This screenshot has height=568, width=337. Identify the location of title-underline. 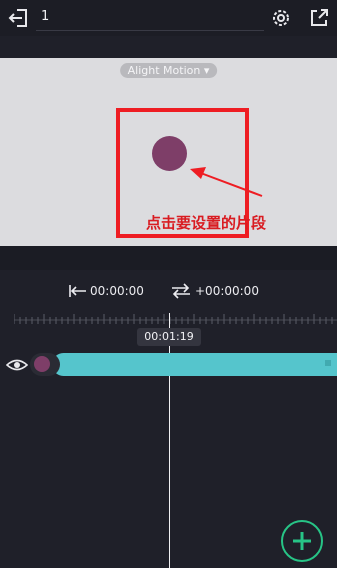
(150, 30).